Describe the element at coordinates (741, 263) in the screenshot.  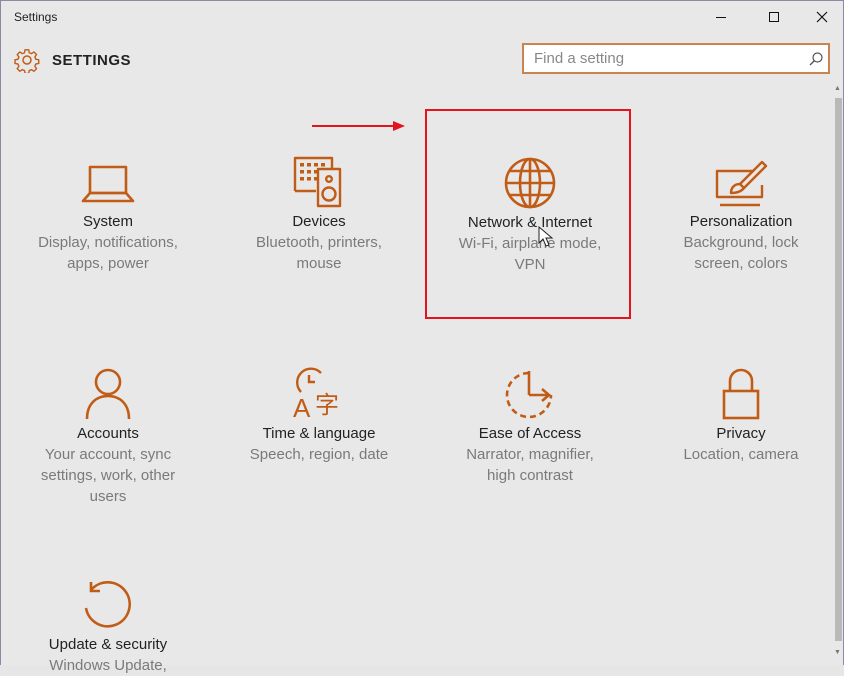
I see `tile-description-line: screen, colors` at that location.